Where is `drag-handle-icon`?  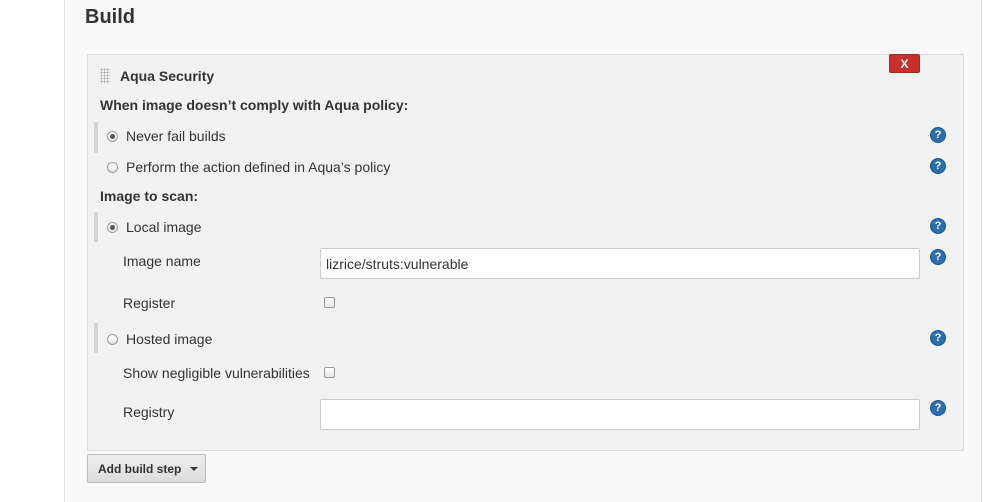
drag-handle-icon is located at coordinates (105, 76).